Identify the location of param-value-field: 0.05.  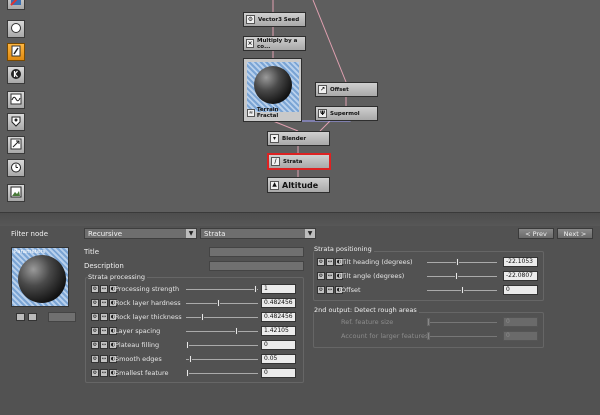
(278, 359).